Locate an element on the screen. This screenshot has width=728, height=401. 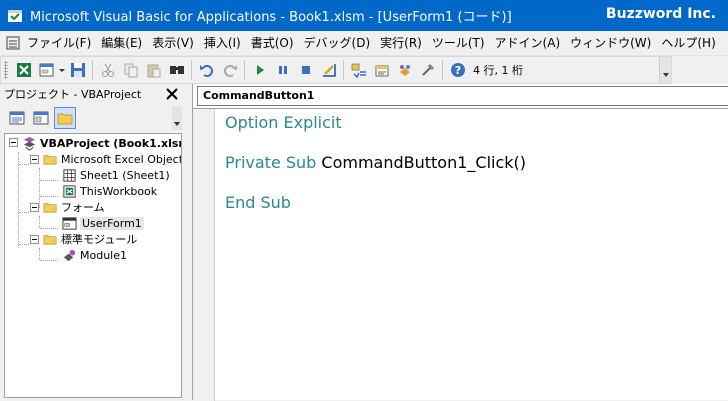
tree-node-excel-objects: Microsoft Excel Objects is located at coordinates (111, 159).